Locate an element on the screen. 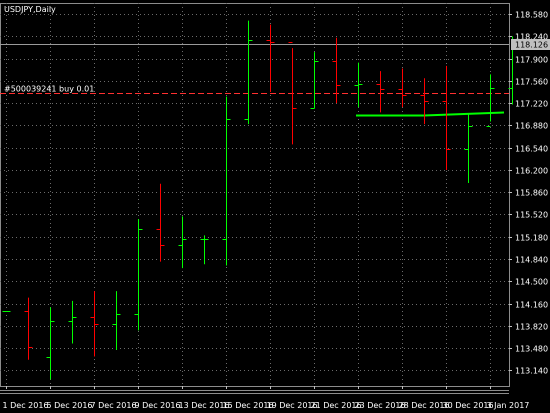 The image size is (550, 413). y-tick-label: 113.140 is located at coordinates (531, 371).